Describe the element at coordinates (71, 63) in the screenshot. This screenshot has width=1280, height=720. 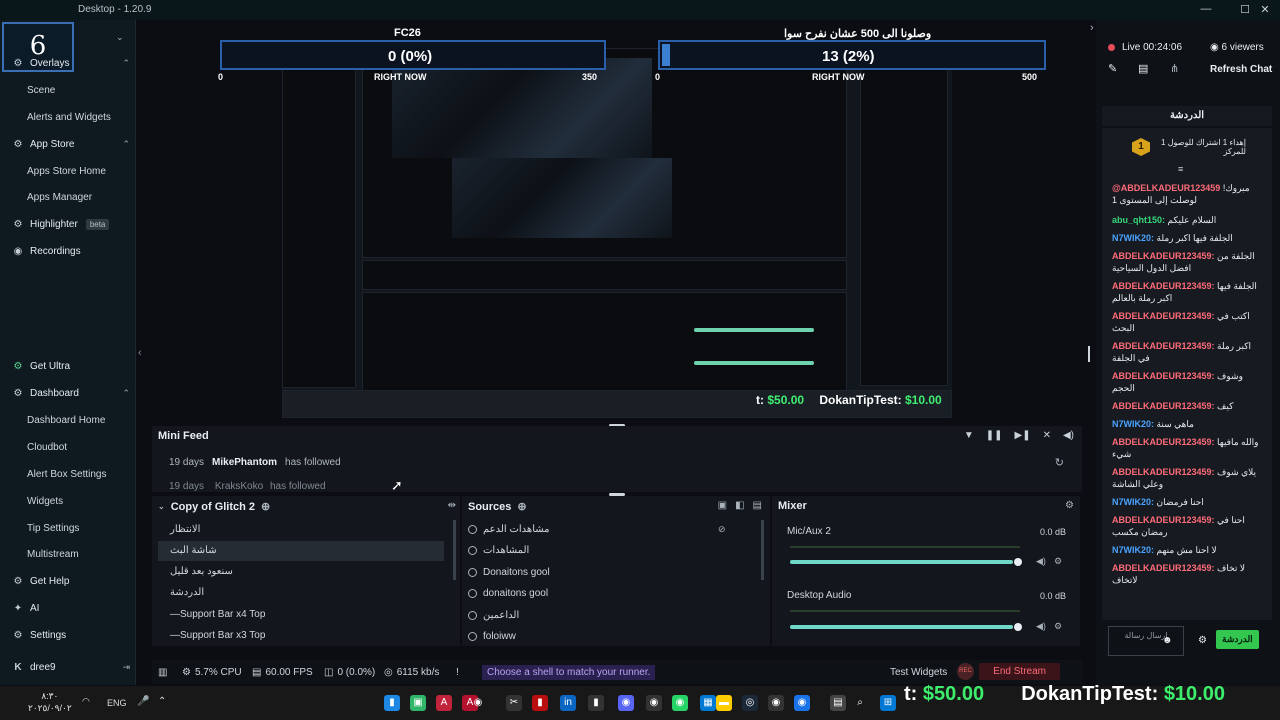
I see `sidebar-overlays: ⚙ Overlays ⌃` at that location.